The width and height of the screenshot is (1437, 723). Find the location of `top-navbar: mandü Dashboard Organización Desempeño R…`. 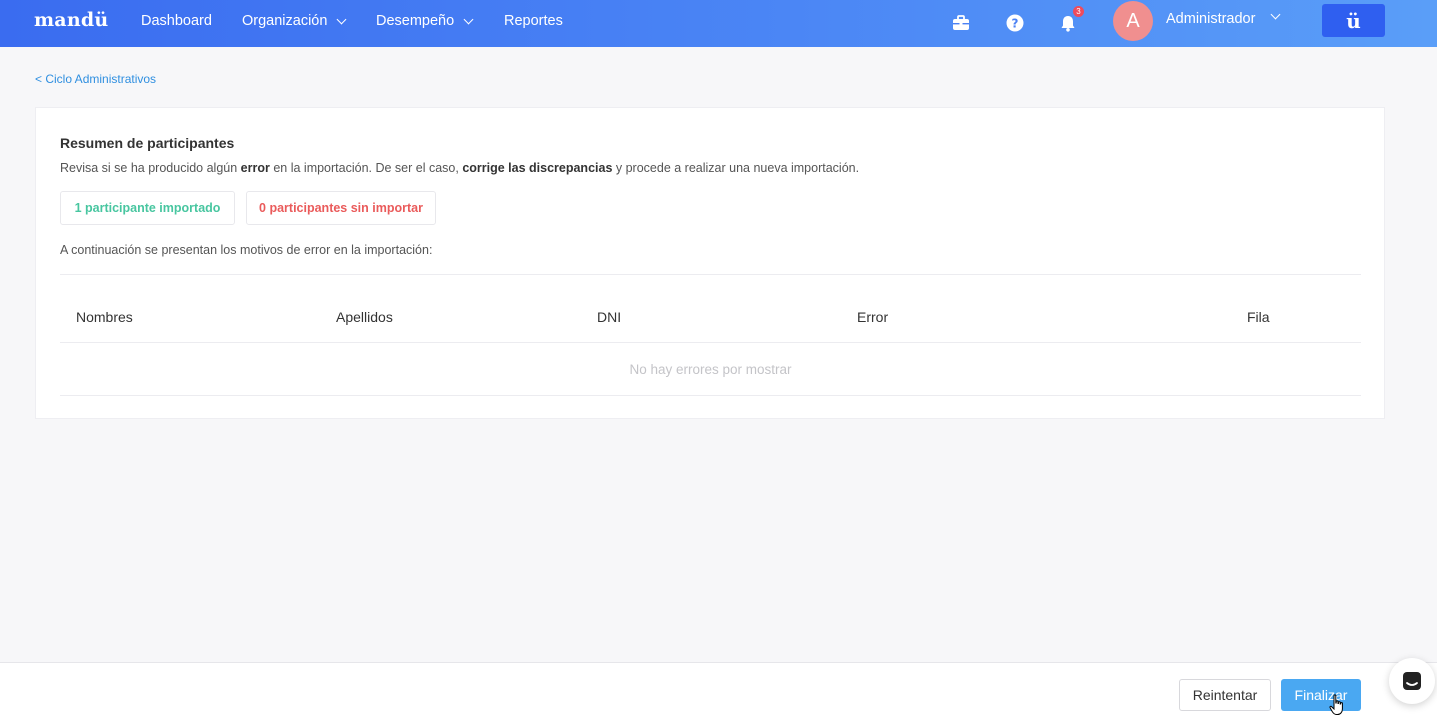

top-navbar: mandü Dashboard Organización Desempeño R… is located at coordinates (718, 23).